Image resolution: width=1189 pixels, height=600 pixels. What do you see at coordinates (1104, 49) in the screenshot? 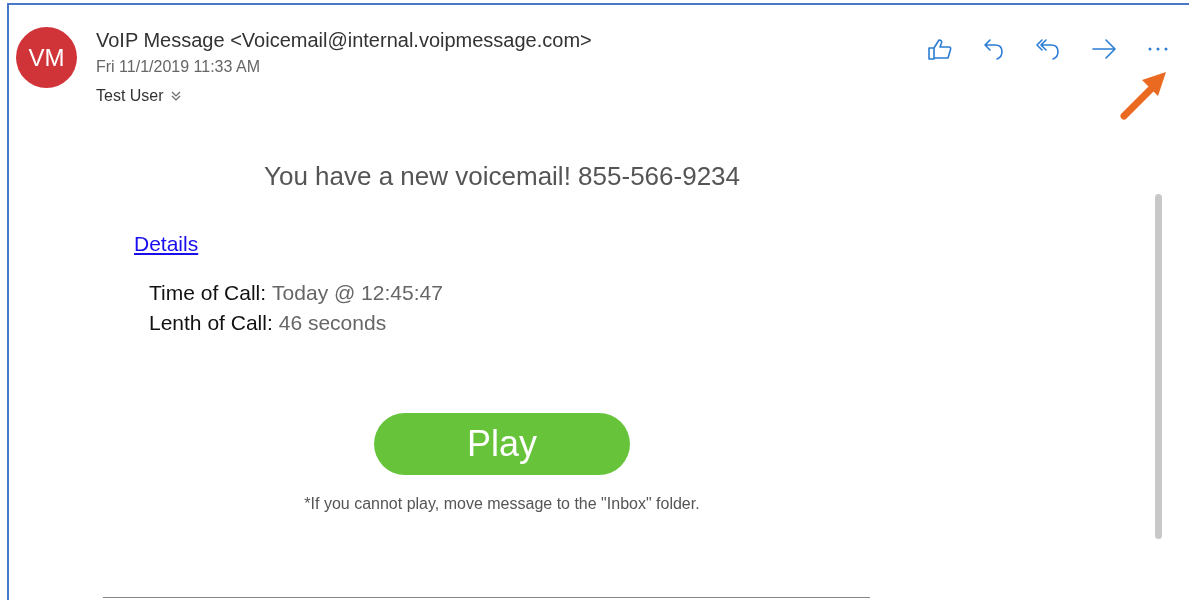
I see `forward-icon` at bounding box center [1104, 49].